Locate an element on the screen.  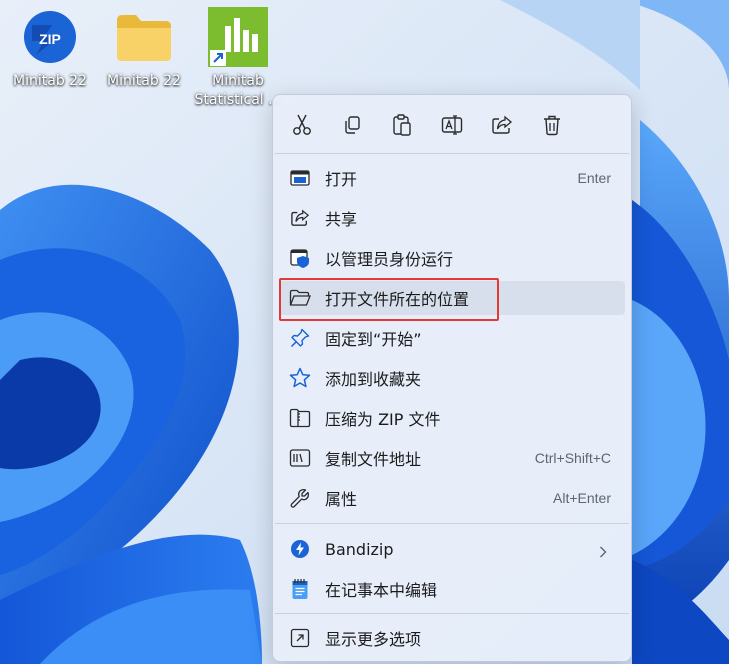
svg-text: ZIP is located at coordinates (50, 39).